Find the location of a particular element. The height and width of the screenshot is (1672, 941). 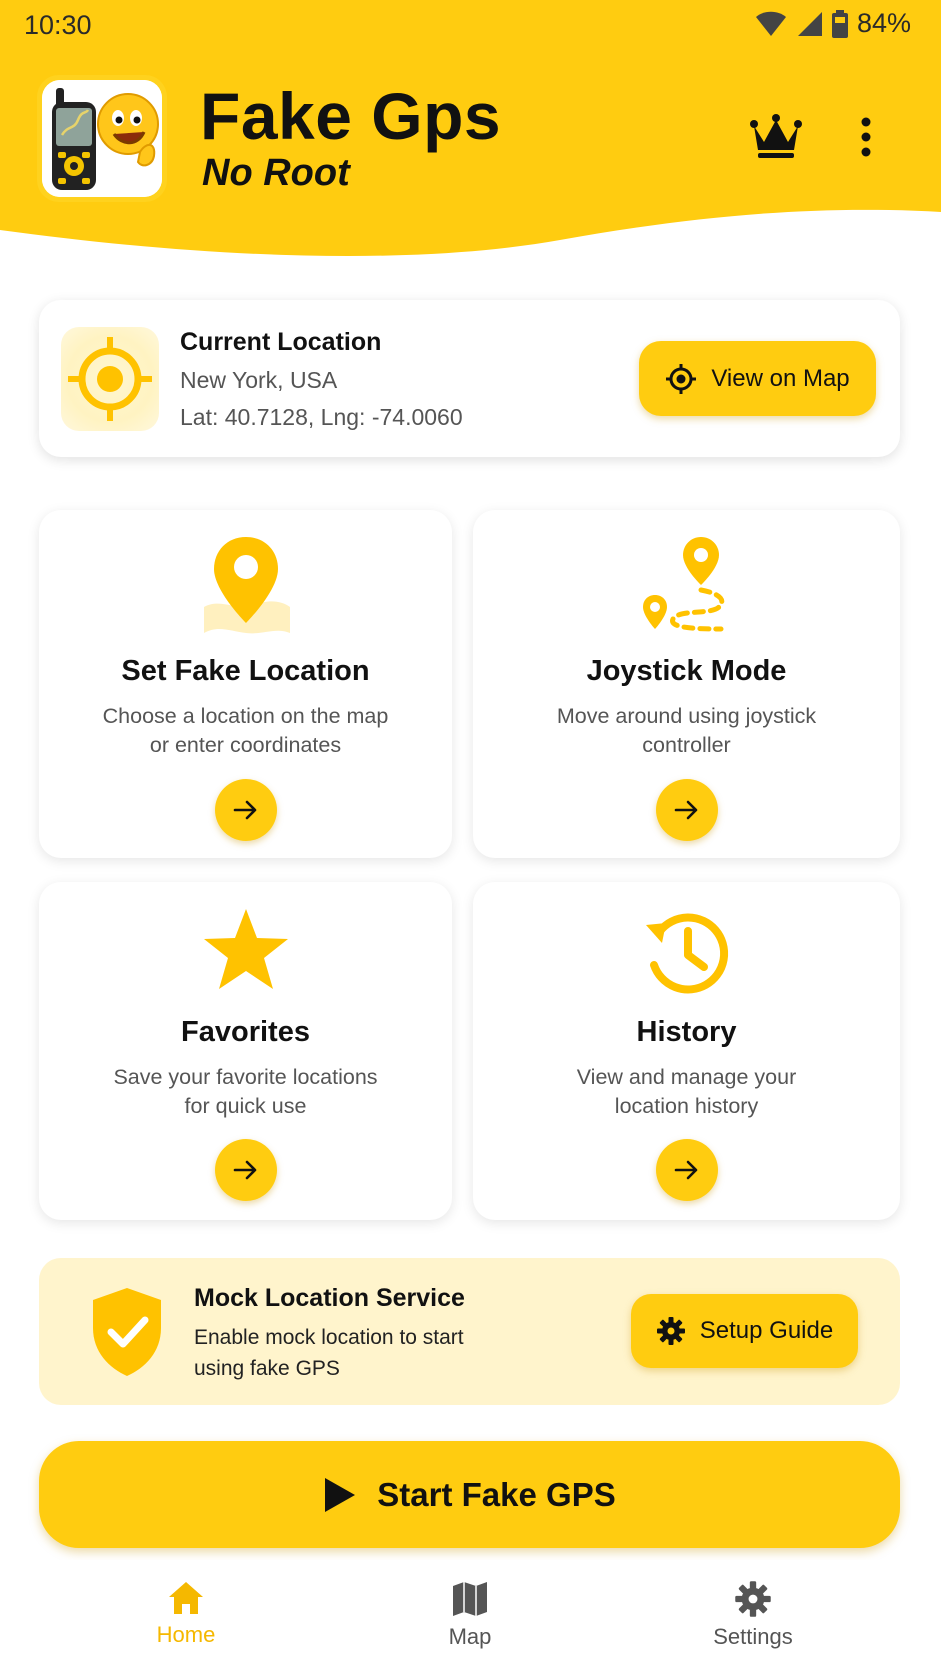

setup-guide-button: Setup Guide is located at coordinates (744, 1331).